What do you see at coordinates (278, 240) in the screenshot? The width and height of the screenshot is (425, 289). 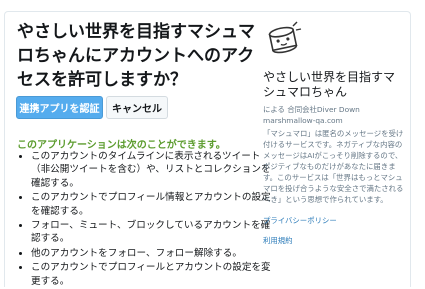 I see `terms-of-service-link: 利用規約` at bounding box center [278, 240].